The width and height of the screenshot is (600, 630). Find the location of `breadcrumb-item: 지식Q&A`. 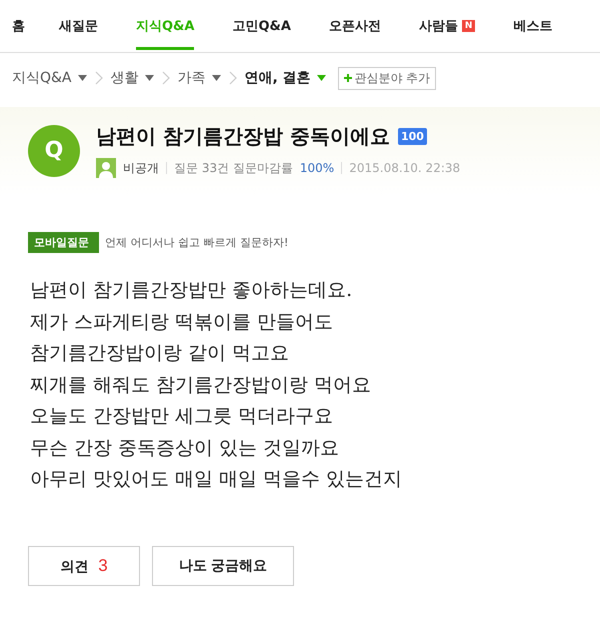

breadcrumb-item: 지식Q&A is located at coordinates (49, 78).